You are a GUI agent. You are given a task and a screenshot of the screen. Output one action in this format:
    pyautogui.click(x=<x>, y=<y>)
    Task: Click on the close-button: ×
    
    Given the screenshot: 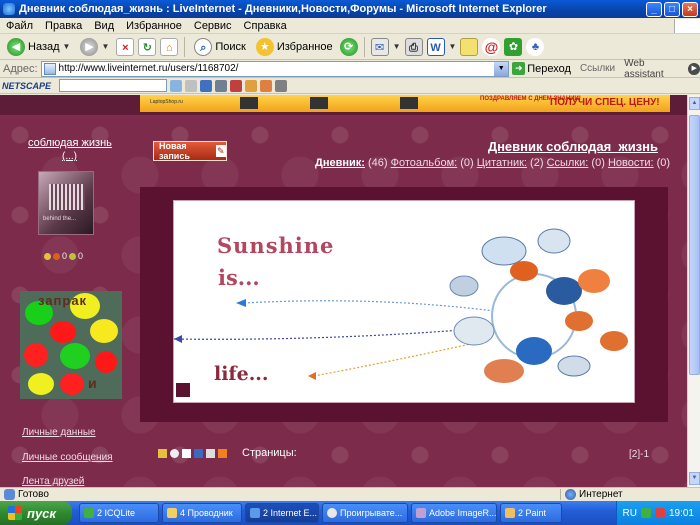 What is the action you would take?
    pyautogui.click(x=690, y=9)
    